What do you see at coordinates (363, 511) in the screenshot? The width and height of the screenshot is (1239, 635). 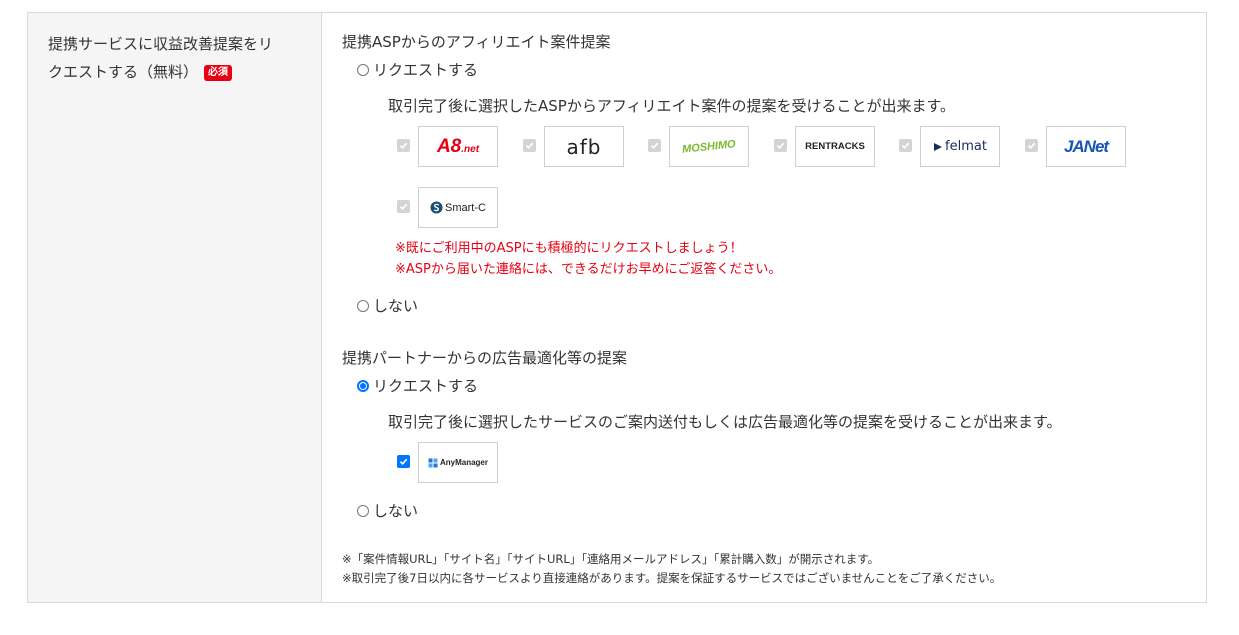 I see `partner-decline-radio` at bounding box center [363, 511].